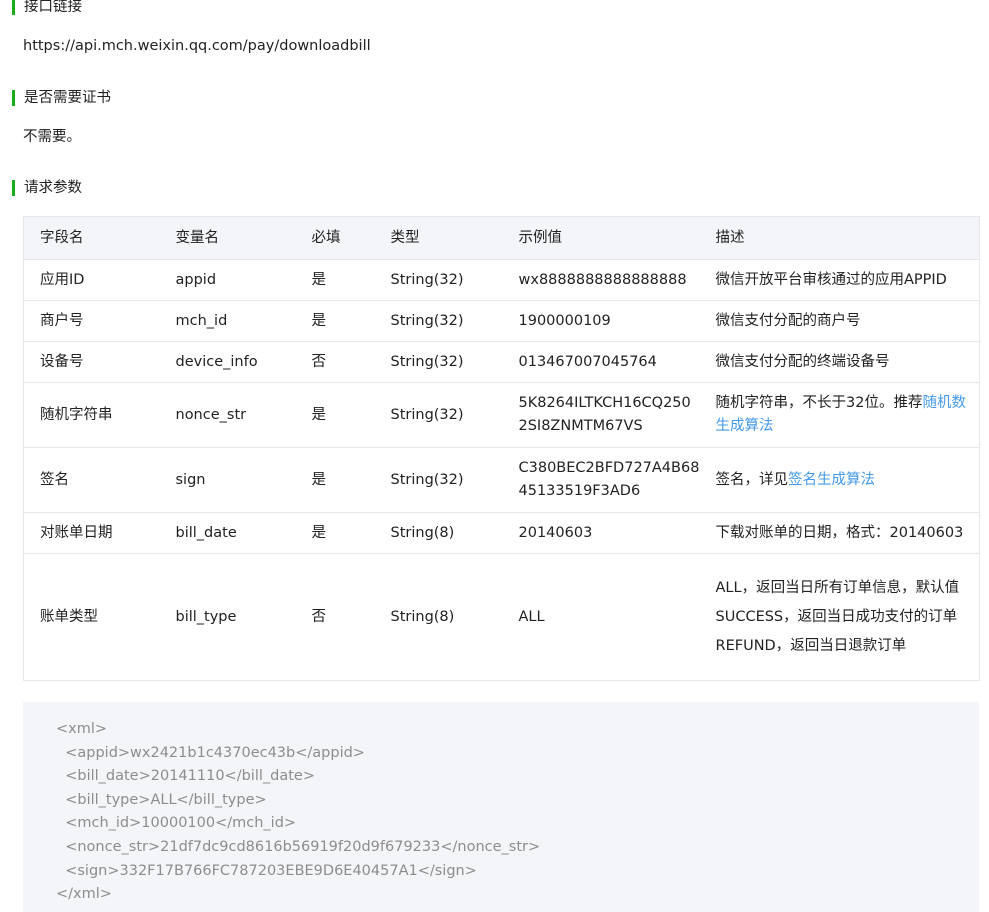 The height and width of the screenshot is (912, 989). I want to click on cell-example: 013467007045764, so click(601, 362).